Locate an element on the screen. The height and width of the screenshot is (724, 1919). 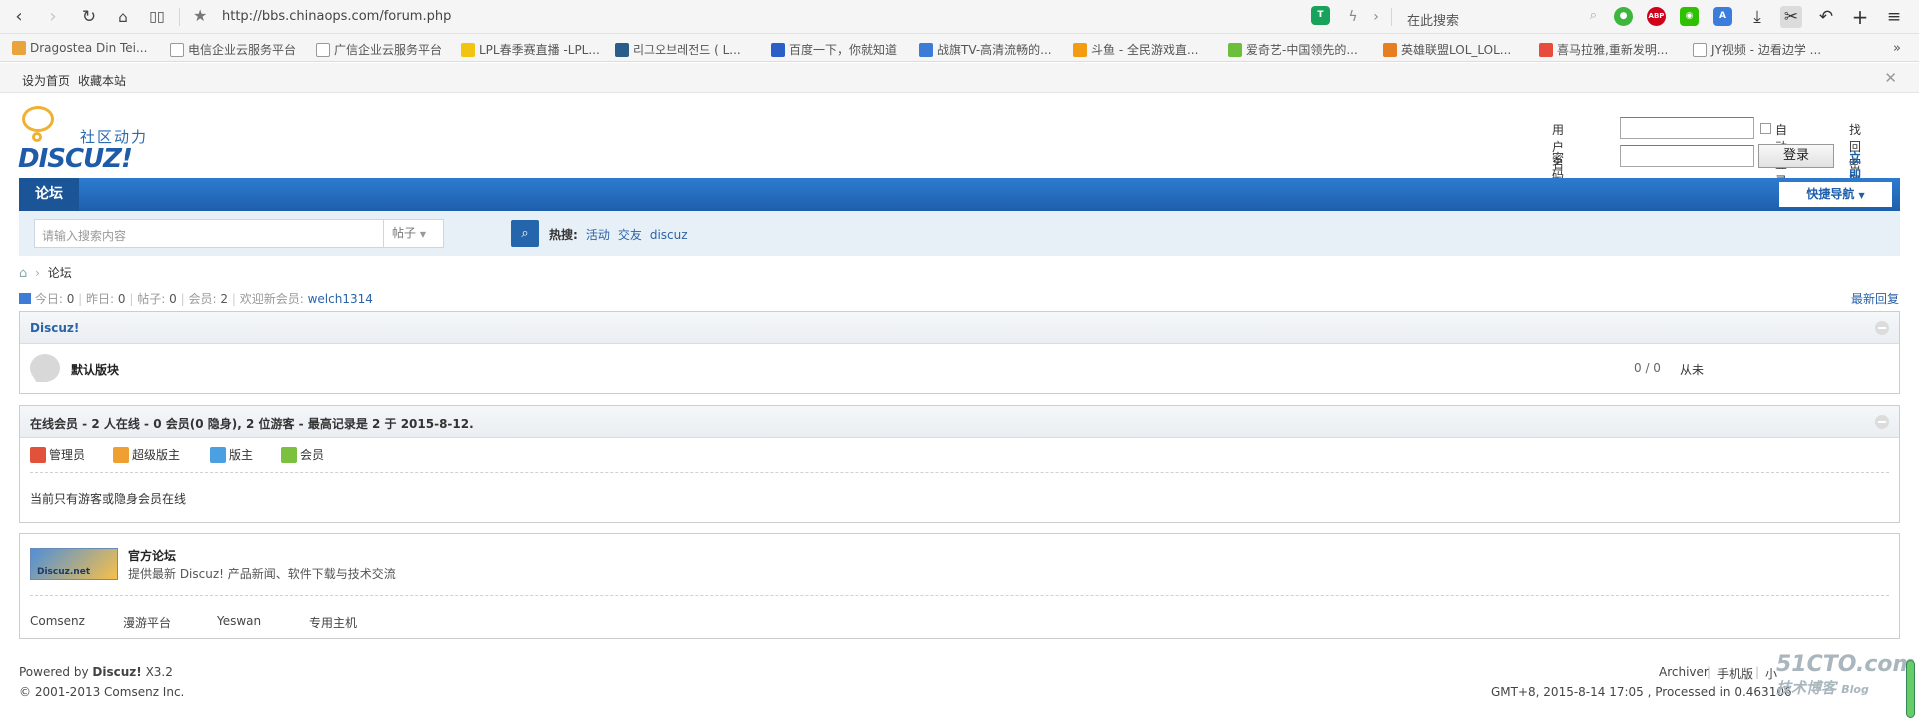
bookmark-item: 百度一下，你就知道 is located at coordinates (834, 49).